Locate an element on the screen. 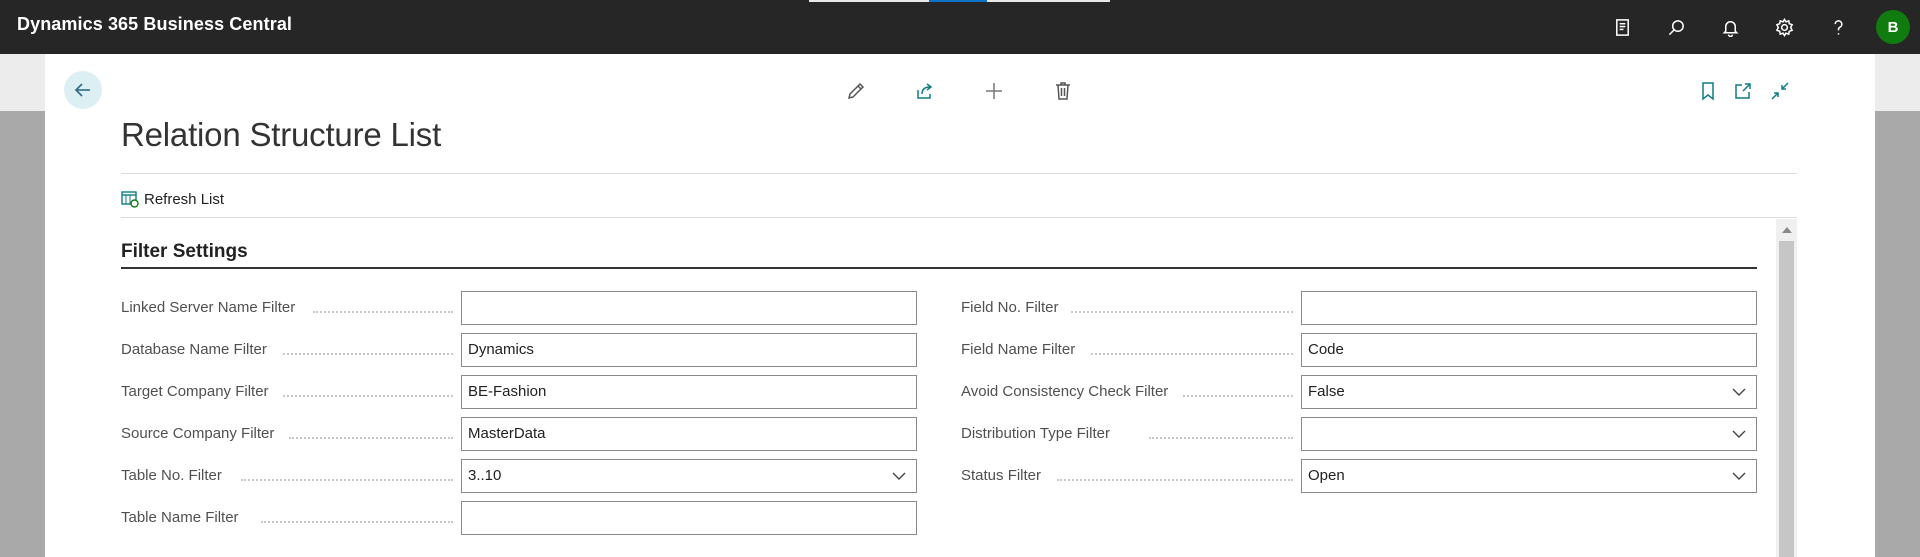  field-label: Table No. Filter is located at coordinates (171, 475).